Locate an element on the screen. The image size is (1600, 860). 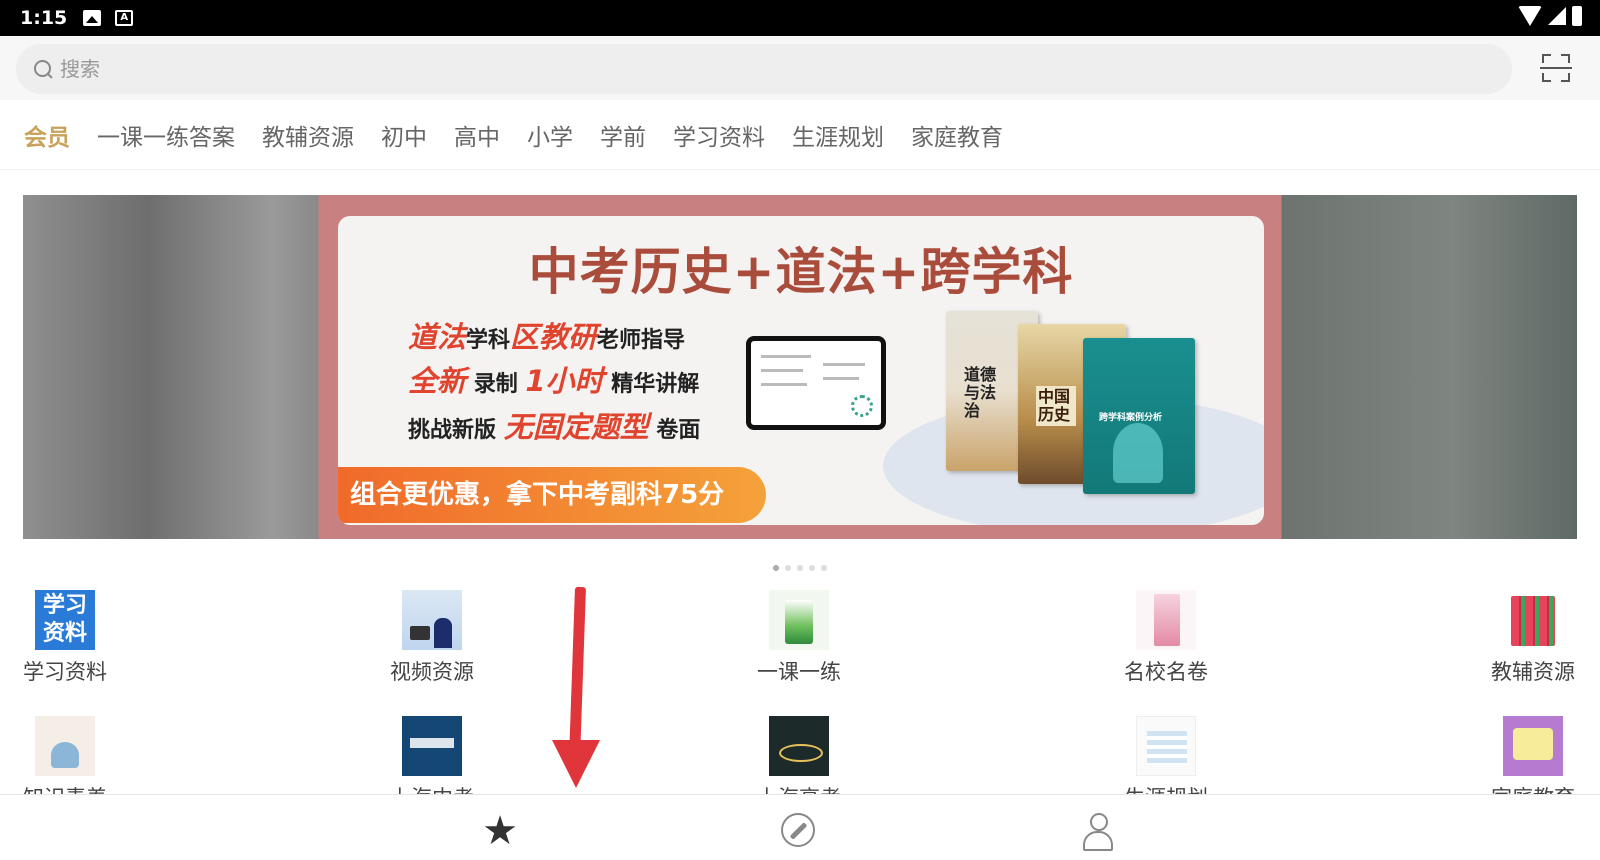
gaokao-thumb is located at coordinates (799, 746).